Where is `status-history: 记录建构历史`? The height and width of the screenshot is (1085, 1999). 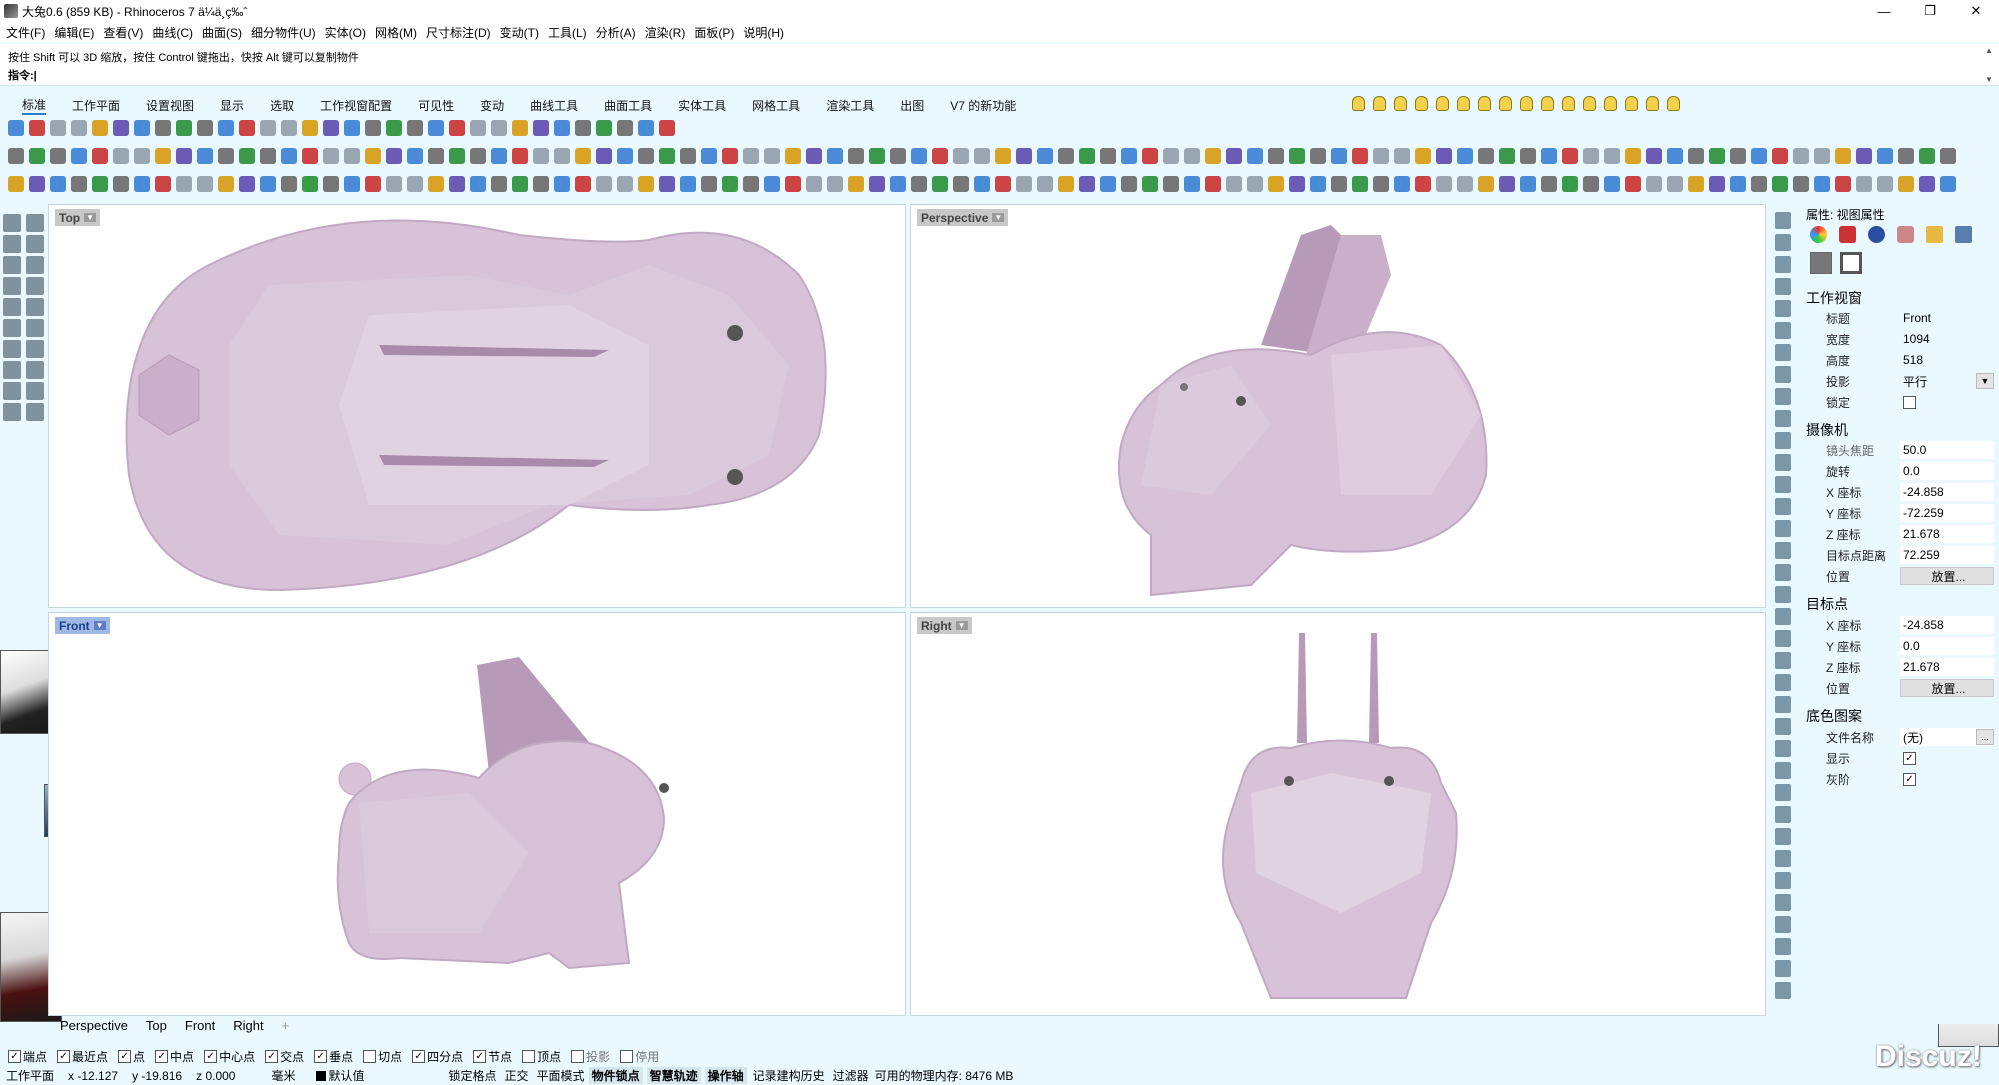 status-history: 记录建构历史 is located at coordinates (789, 1075).